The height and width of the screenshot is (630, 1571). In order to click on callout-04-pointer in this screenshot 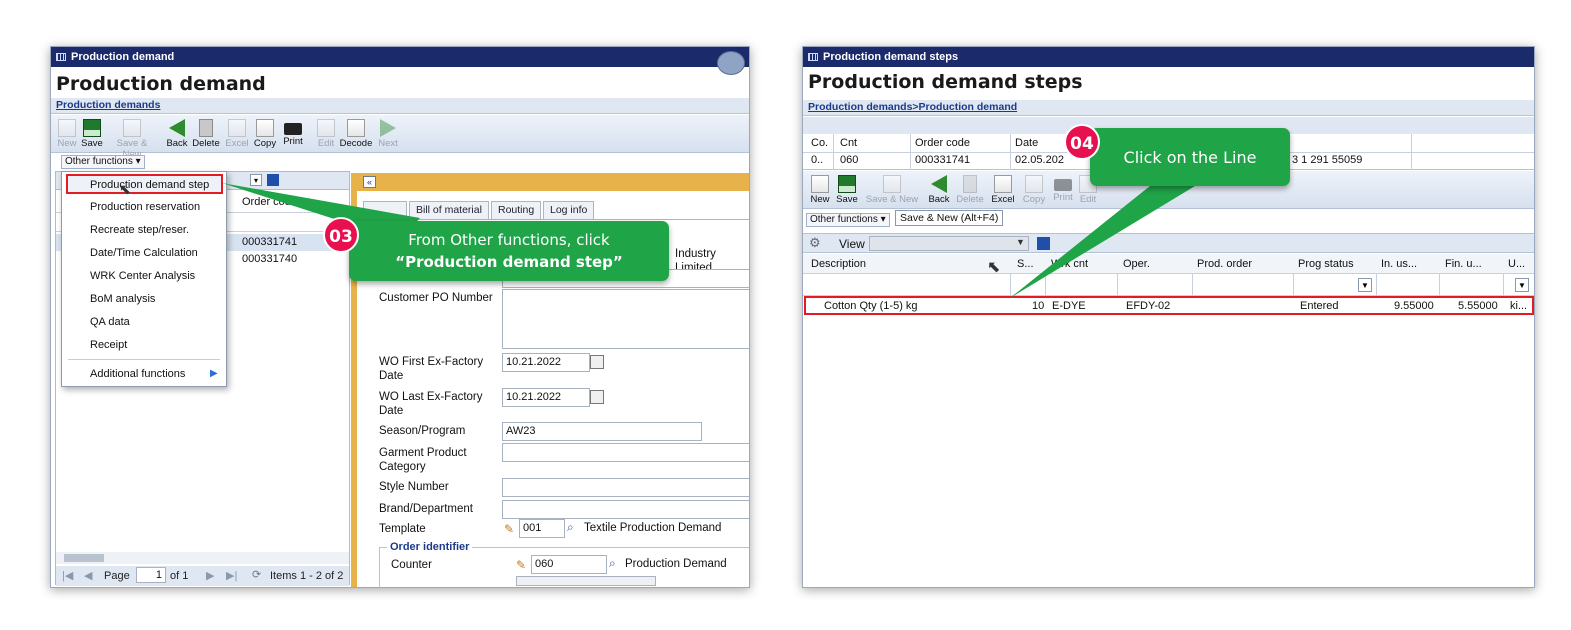, I will do `click(1102, 242)`.